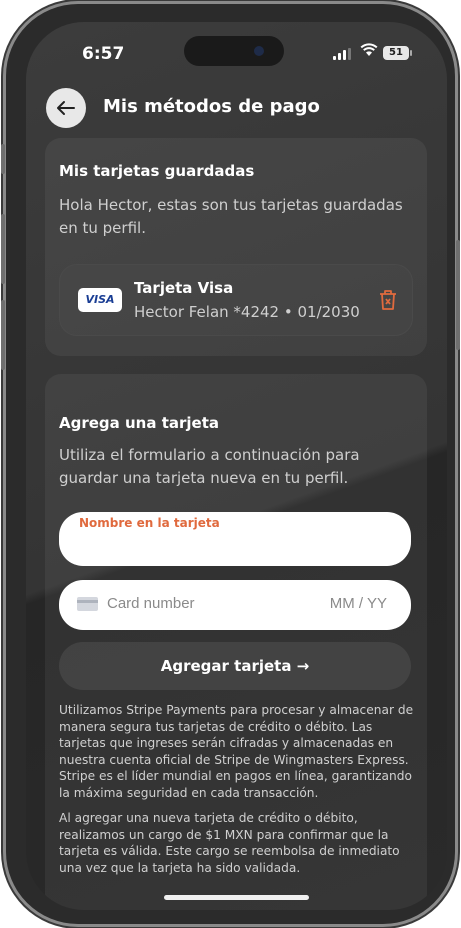  I want to click on cellular-signal-icon, so click(342, 54).